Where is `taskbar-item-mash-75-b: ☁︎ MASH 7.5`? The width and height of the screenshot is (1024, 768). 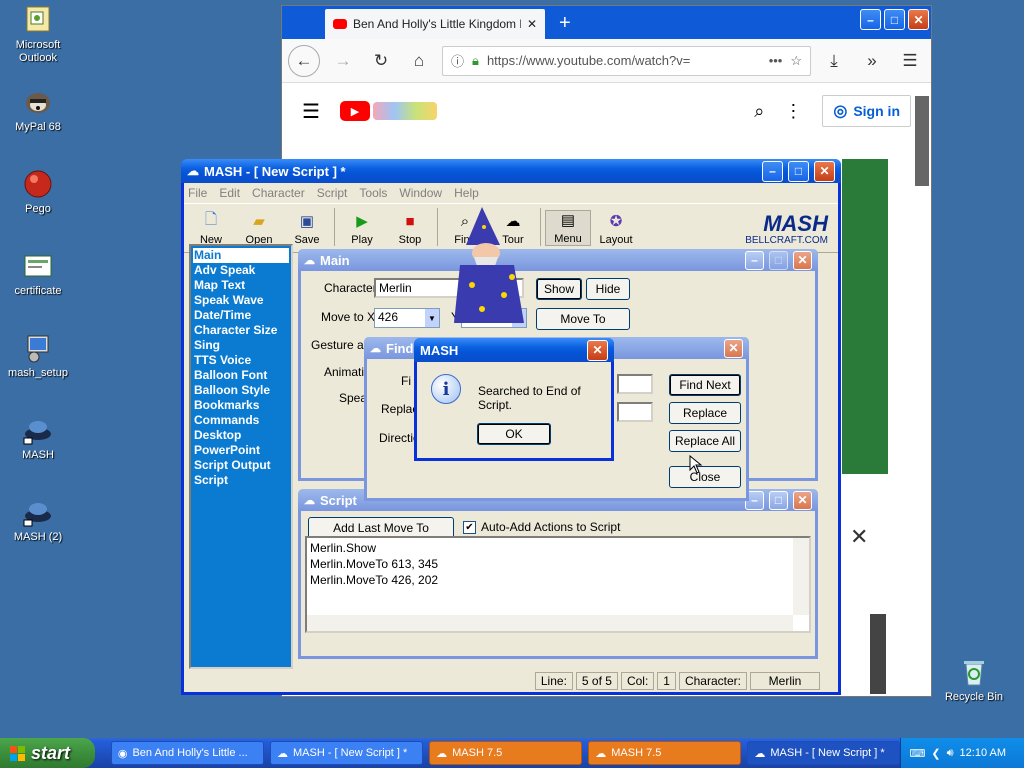 taskbar-item-mash-75-b: ☁︎ MASH 7.5 is located at coordinates (665, 753).